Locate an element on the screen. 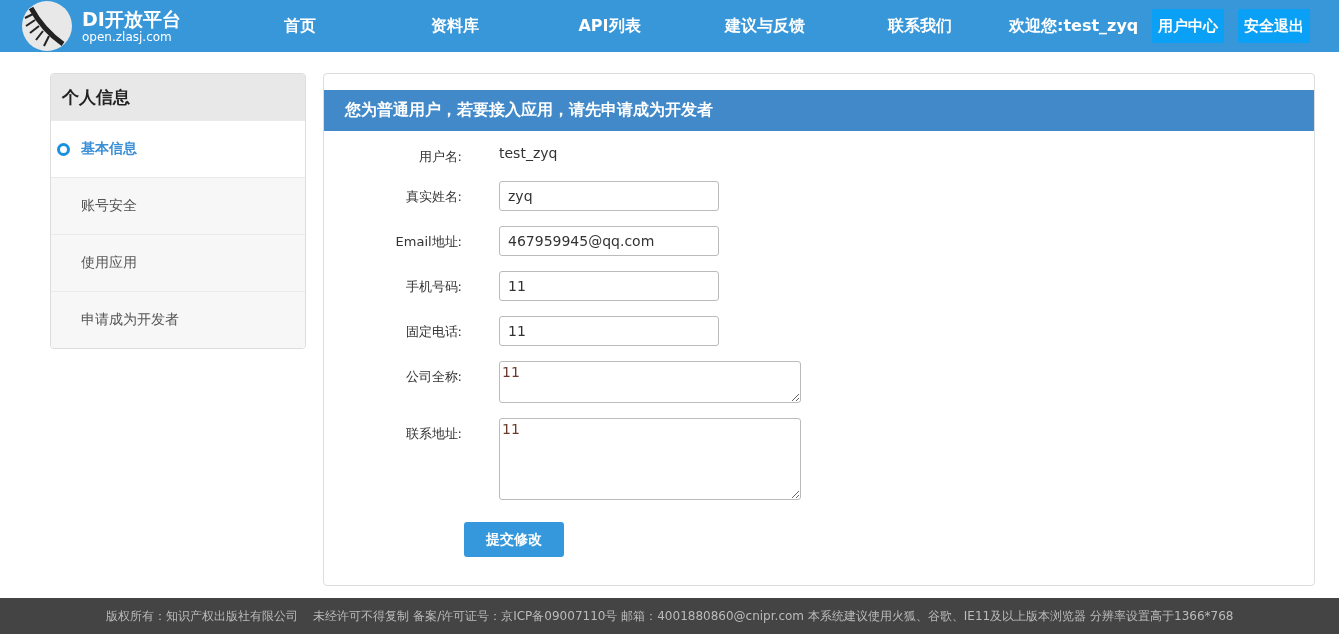 The width and height of the screenshot is (1339, 634). field-label: 真实姓名: is located at coordinates (433, 197).